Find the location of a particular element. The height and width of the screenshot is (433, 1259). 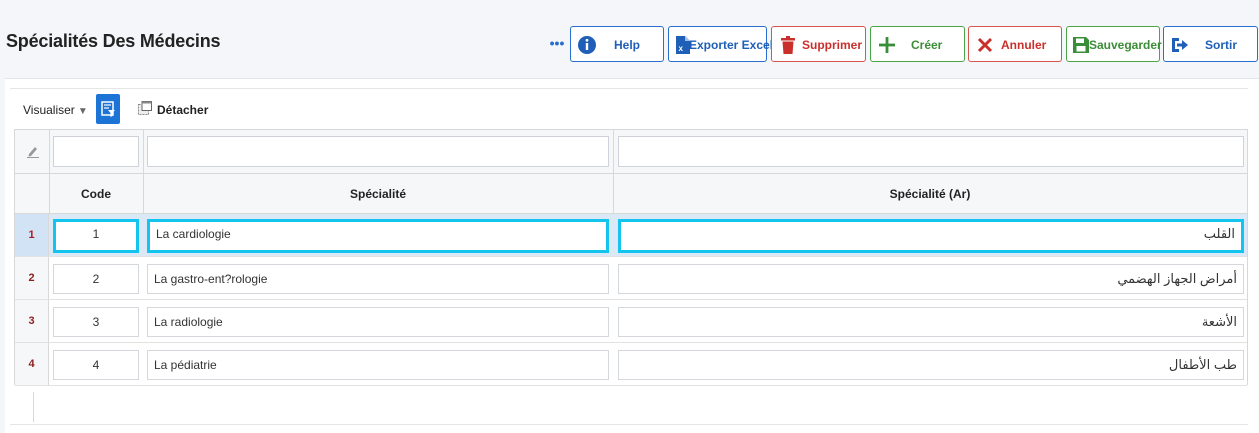

exit-button: Sortir is located at coordinates (1210, 44).